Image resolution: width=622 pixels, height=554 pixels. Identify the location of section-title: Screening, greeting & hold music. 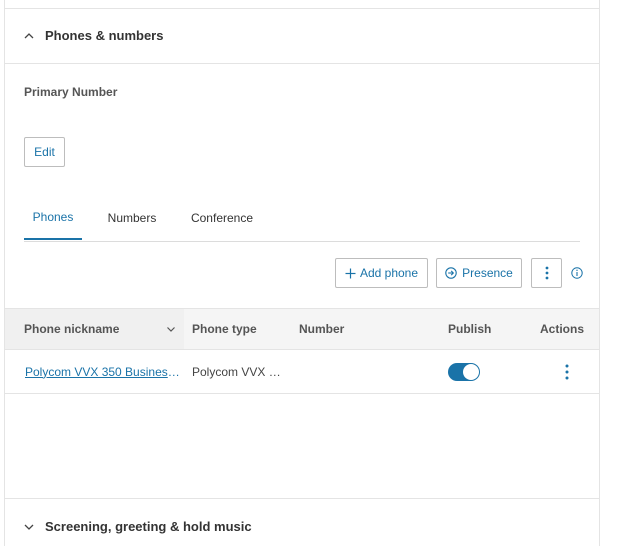
(148, 526).